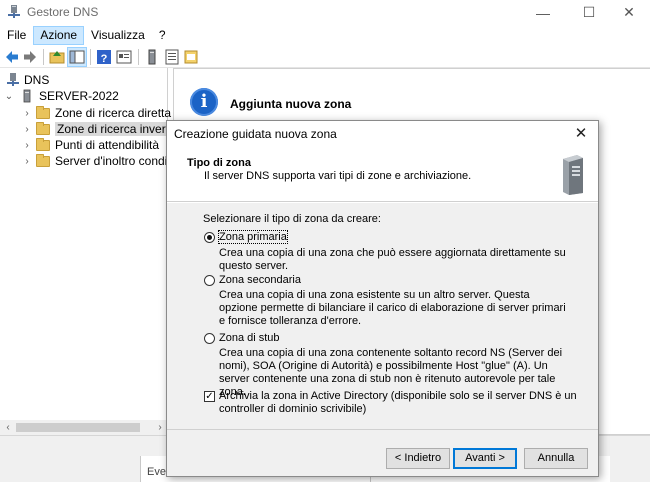 The image size is (650, 482). Describe the element at coordinates (30, 57) in the screenshot. I see `forward-arrow-icon` at that location.